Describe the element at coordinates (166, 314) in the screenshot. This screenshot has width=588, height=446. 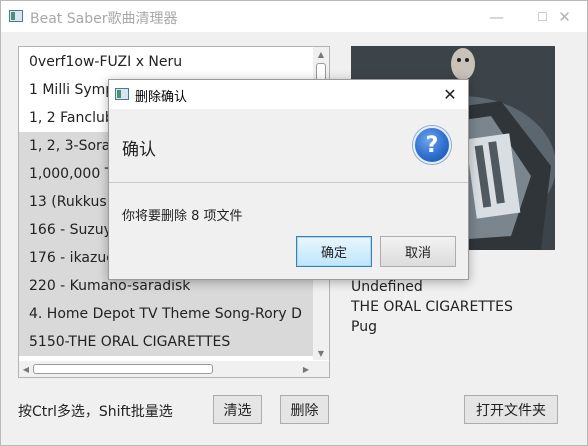
I see `song-list-item: 4. Home Depot TV Theme Song-Rory D` at that location.